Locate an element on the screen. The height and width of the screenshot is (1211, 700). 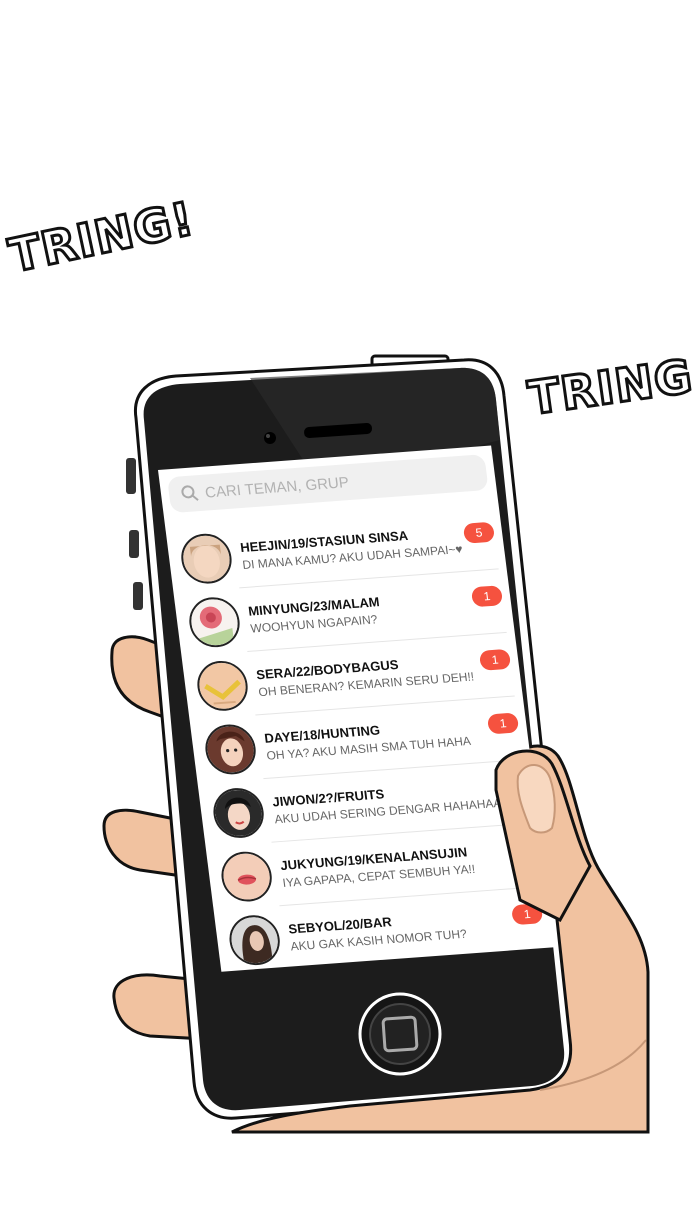
search-icon is located at coordinates (190, 493).